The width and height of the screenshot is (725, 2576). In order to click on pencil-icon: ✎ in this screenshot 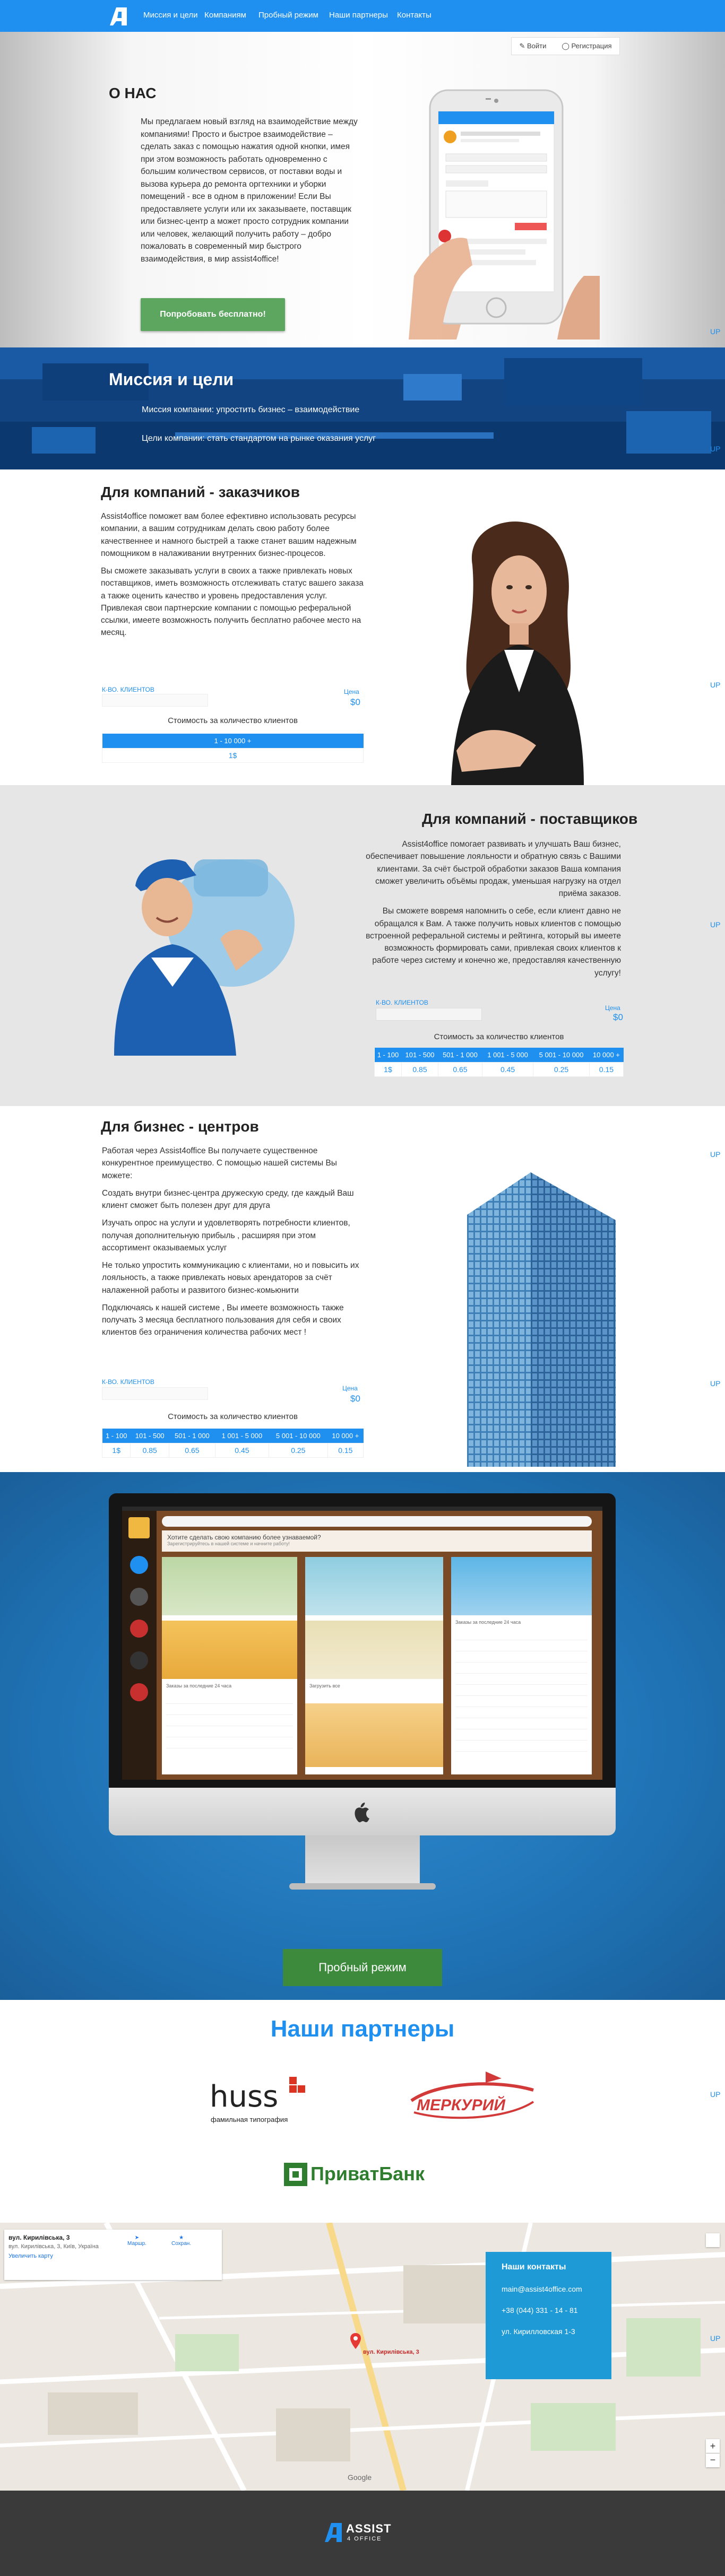, I will do `click(523, 46)`.